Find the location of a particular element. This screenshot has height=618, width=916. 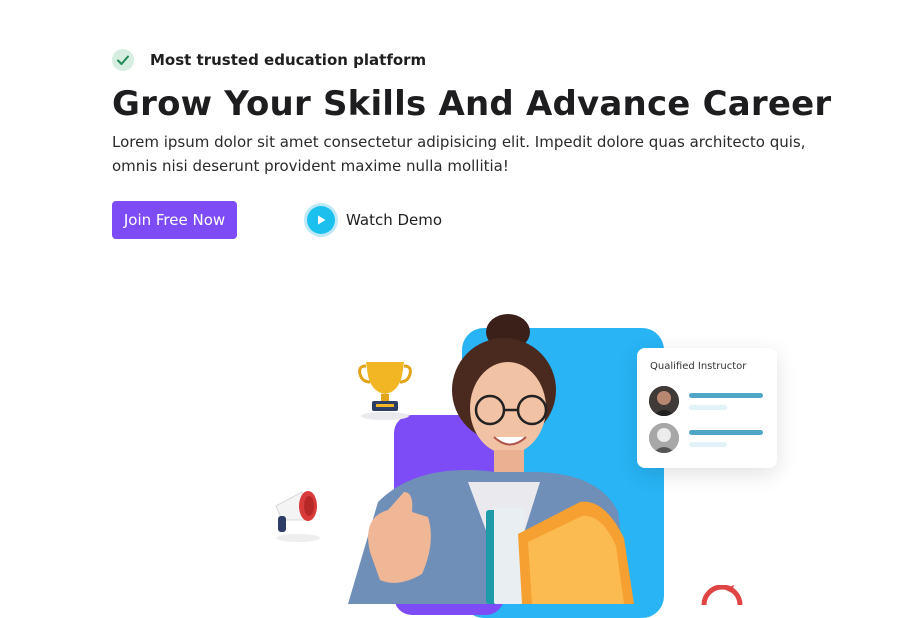

qualified-instructor-card: Qualified Instructor is located at coordinates (707, 408).